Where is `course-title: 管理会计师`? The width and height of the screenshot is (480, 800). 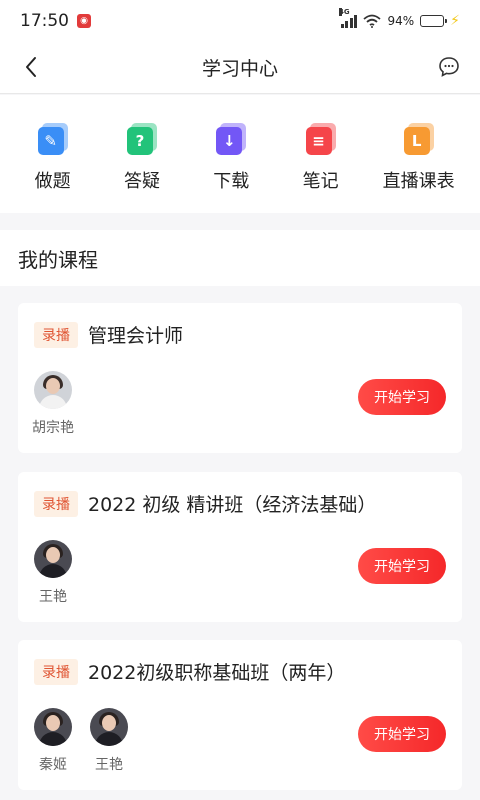 course-title: 管理会计师 is located at coordinates (136, 336).